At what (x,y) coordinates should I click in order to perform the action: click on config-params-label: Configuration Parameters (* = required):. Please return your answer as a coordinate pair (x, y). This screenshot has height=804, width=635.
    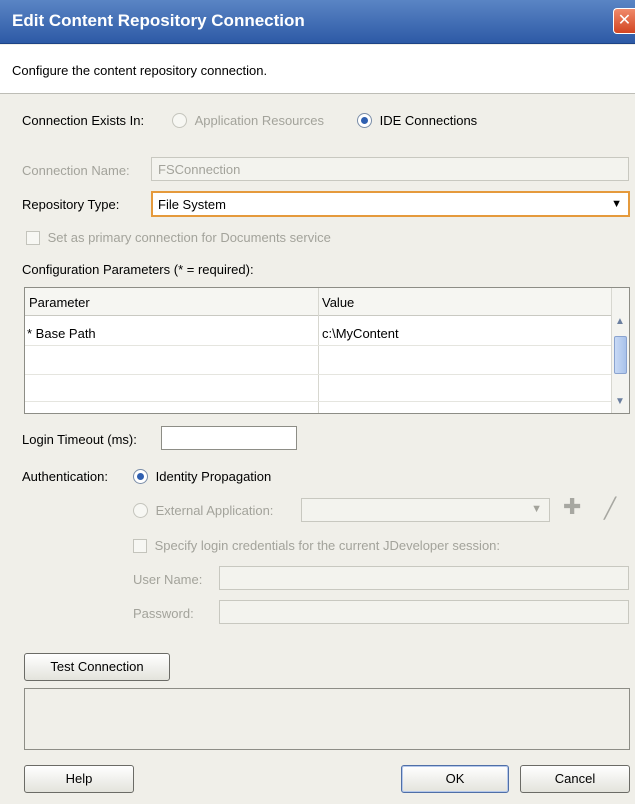
    Looking at the image, I should click on (138, 269).